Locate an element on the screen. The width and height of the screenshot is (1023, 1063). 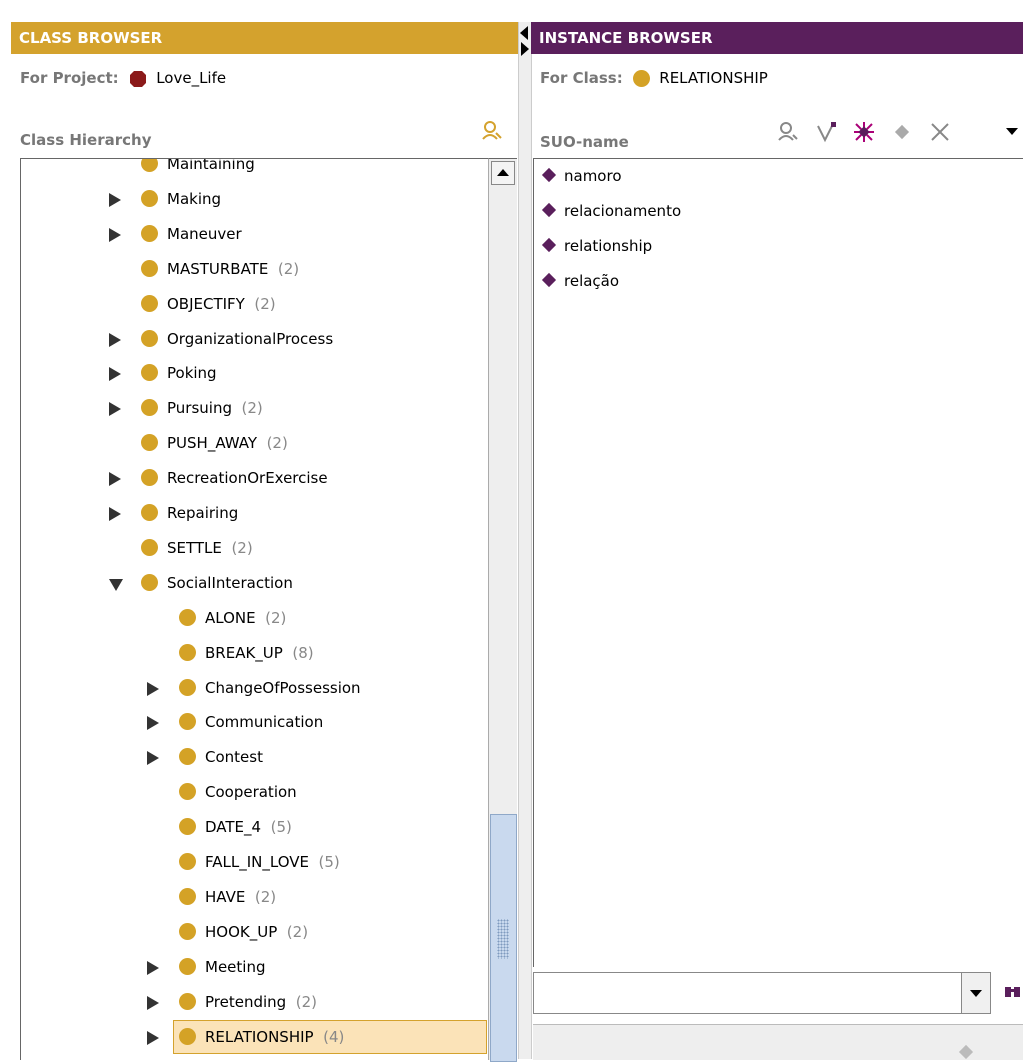
expanded-arrow-icon is located at coordinates (116, 584).